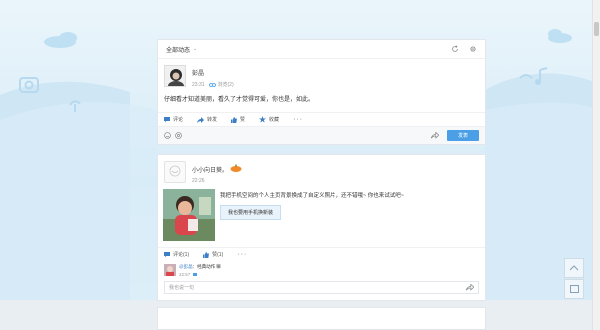 This screenshot has width=600, height=330. I want to click on gear-icon, so click(473, 49).